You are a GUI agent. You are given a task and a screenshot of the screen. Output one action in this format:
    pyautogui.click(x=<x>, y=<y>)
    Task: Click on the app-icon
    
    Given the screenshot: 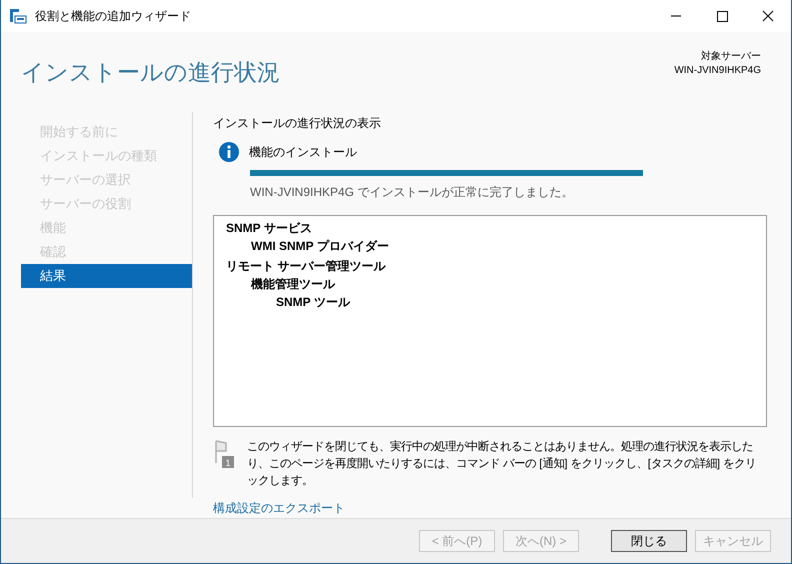 What is the action you would take?
    pyautogui.click(x=18, y=16)
    